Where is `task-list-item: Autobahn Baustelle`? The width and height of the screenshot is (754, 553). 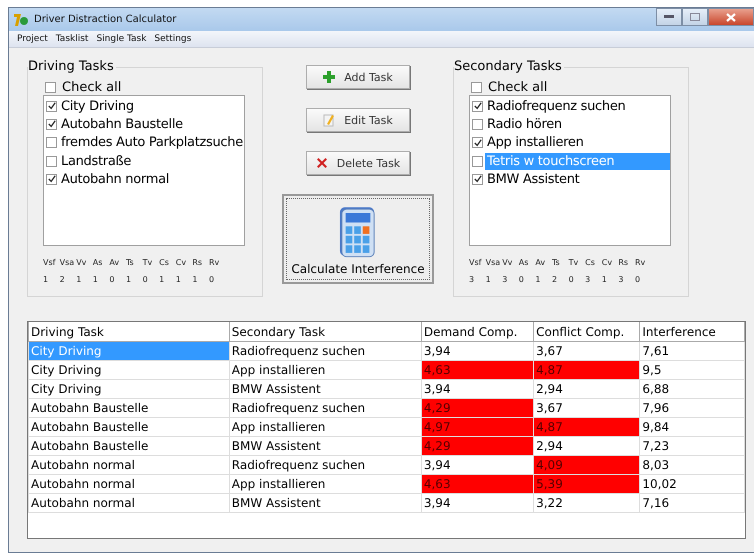 task-list-item: Autobahn Baustelle is located at coordinates (145, 124).